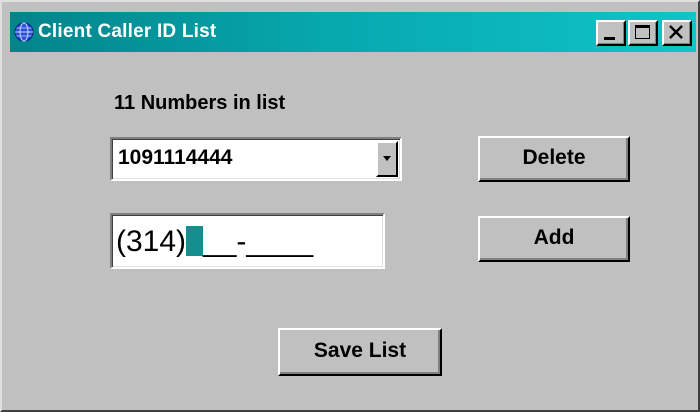 This screenshot has height=412, width=700. What do you see at coordinates (24, 32) in the screenshot?
I see `globe-icon` at bounding box center [24, 32].